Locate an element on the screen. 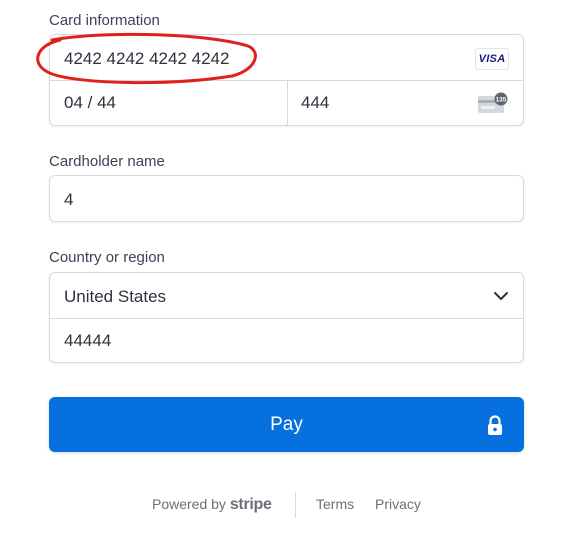 The height and width of the screenshot is (550, 574). terms-link: Terms is located at coordinates (335, 504).